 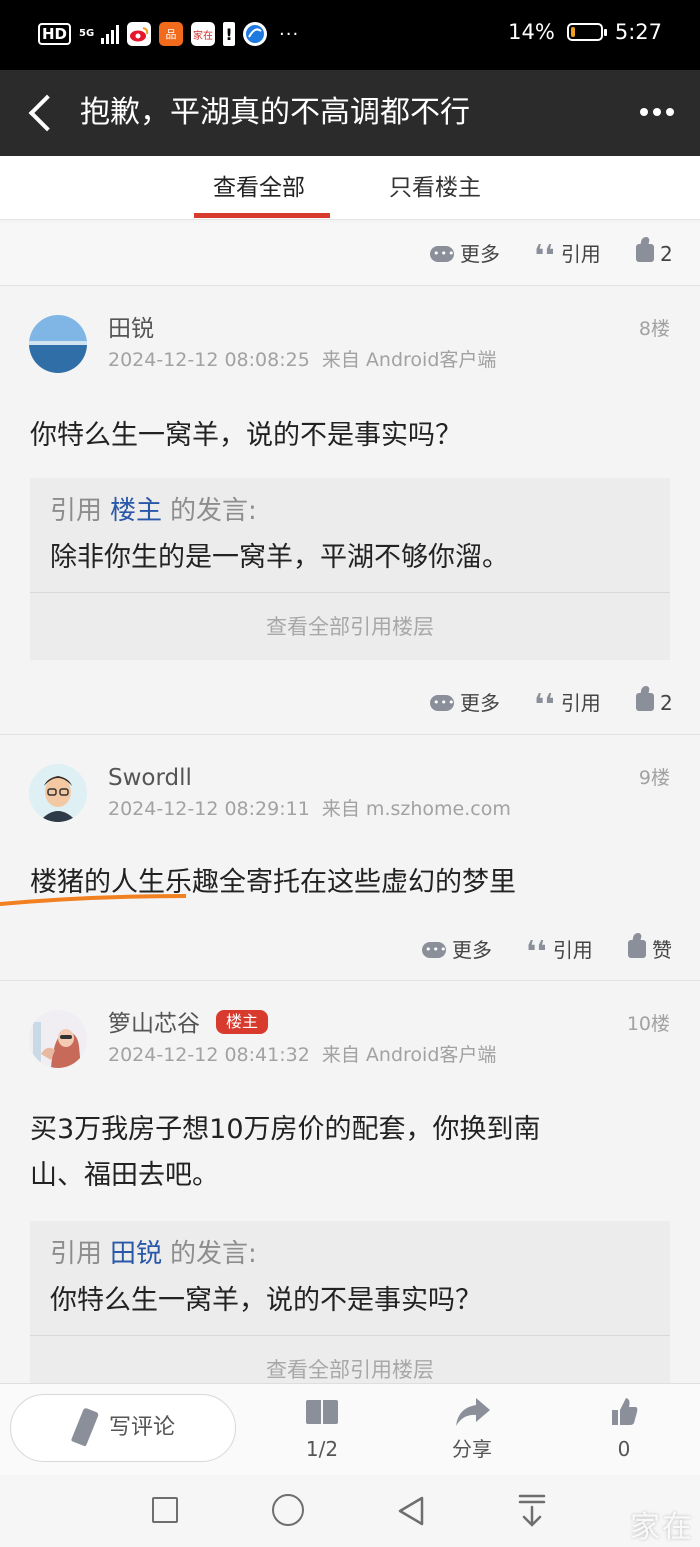 I want to click on post-content: 买3万我房子想10万房价的配套，你换到南 山、福田去吧。, so click(x=285, y=1152).